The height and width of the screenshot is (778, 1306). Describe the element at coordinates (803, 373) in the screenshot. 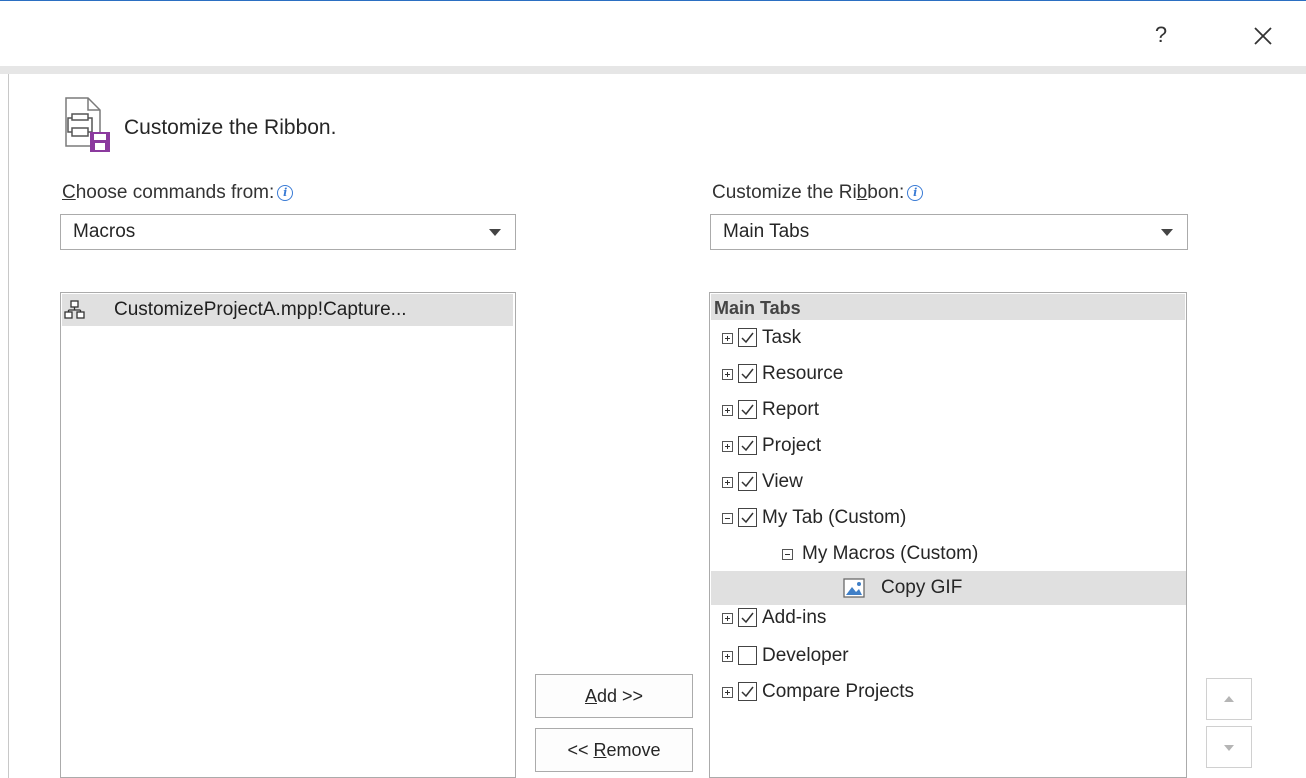

I see `tree-item-label: Resource` at that location.